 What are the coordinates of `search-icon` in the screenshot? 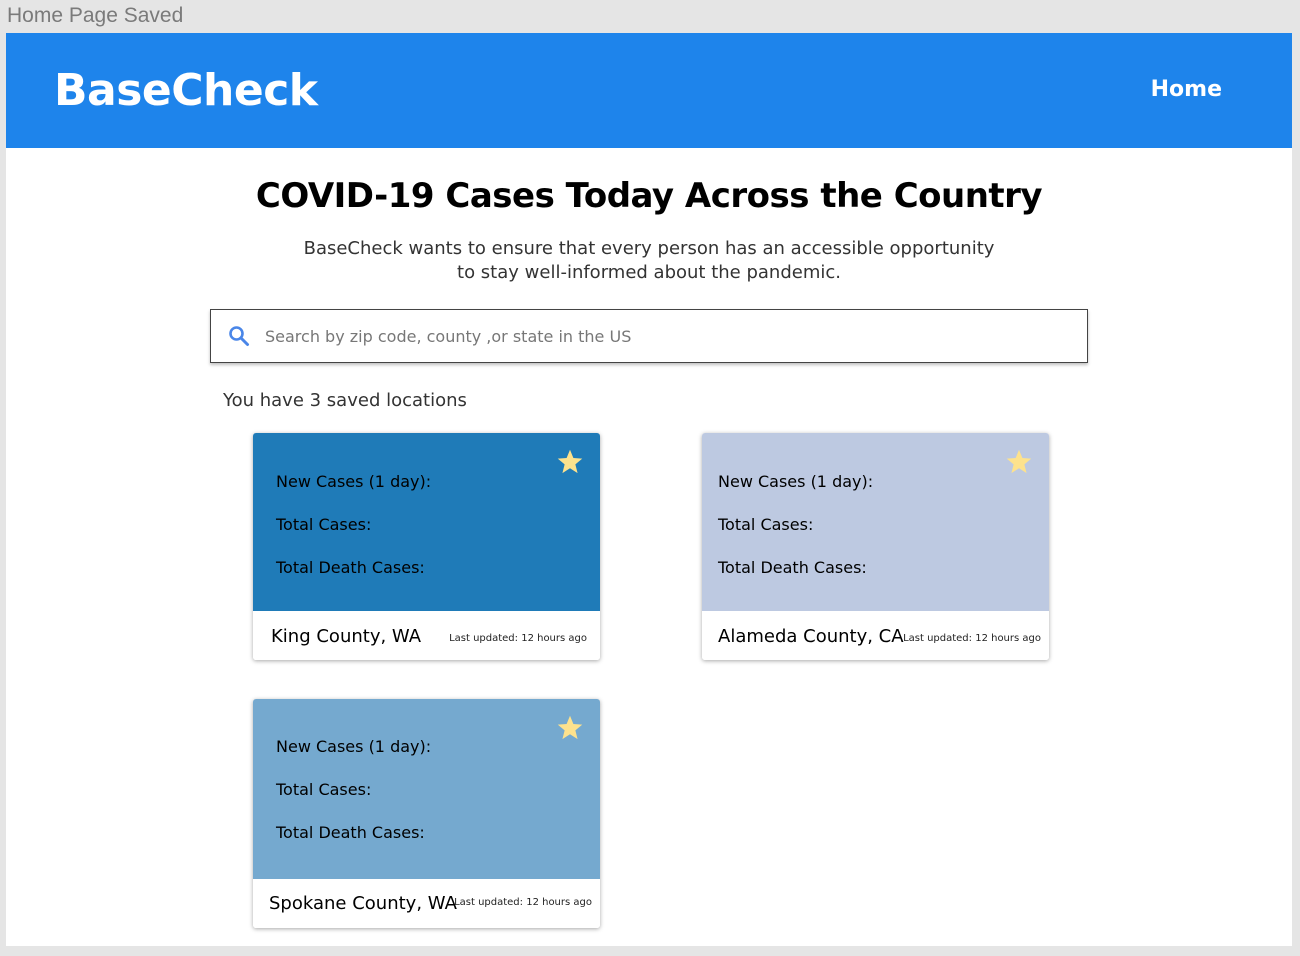 It's located at (239, 336).